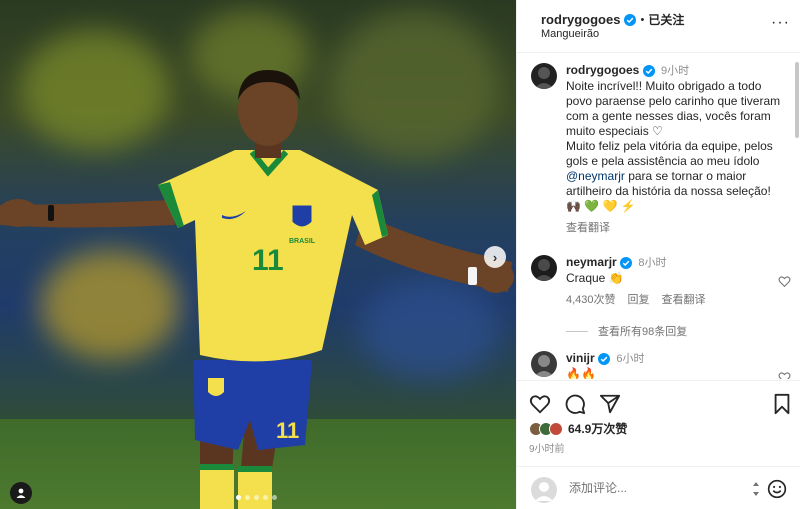 The height and width of the screenshot is (509, 800). Describe the element at coordinates (581, 373) in the screenshot. I see `comment-text: 🔥🔥` at that location.